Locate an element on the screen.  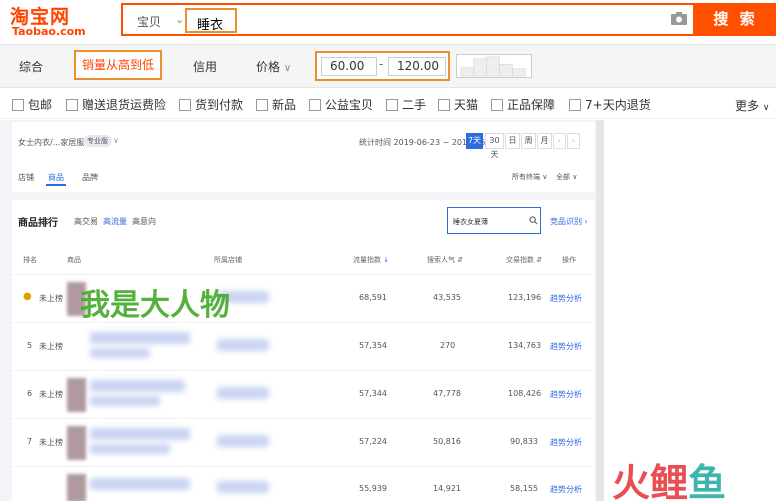
filter-free-shipping: 包邮 is located at coordinates (32, 104).